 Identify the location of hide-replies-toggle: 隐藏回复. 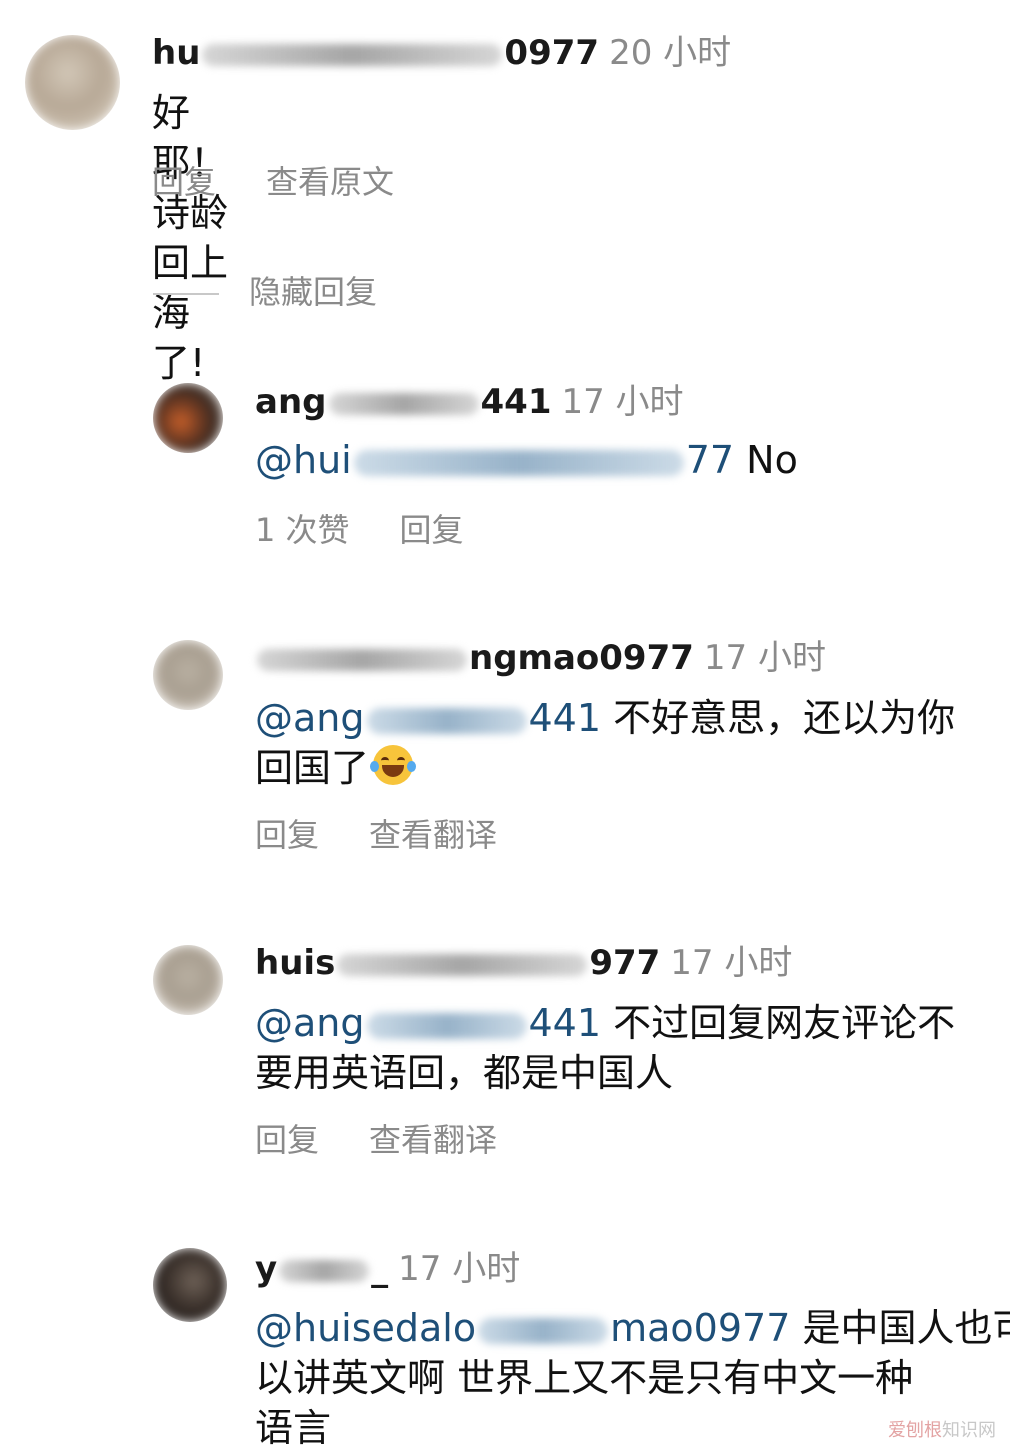
(265, 292).